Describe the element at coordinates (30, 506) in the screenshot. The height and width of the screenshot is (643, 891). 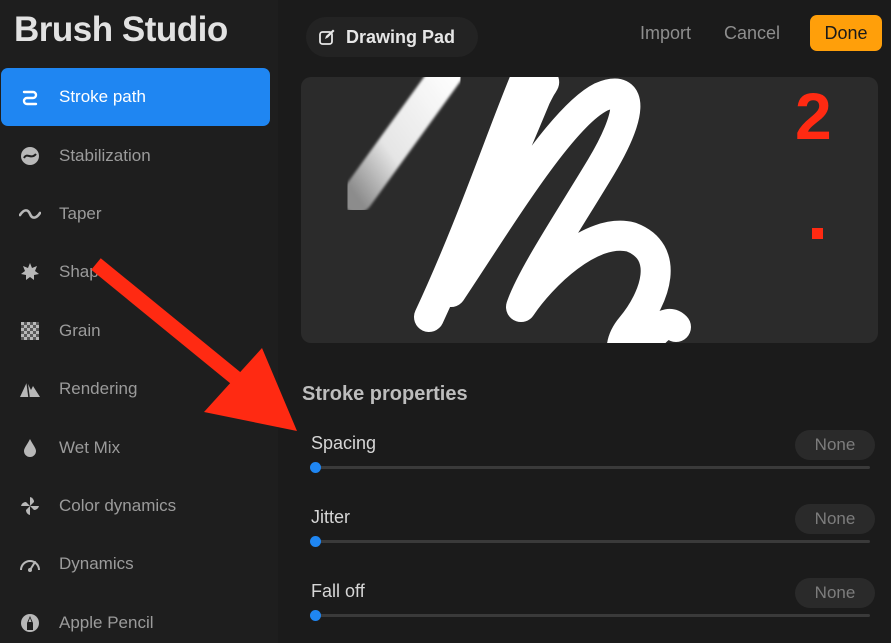
I see `color-dynamics-icon` at that location.